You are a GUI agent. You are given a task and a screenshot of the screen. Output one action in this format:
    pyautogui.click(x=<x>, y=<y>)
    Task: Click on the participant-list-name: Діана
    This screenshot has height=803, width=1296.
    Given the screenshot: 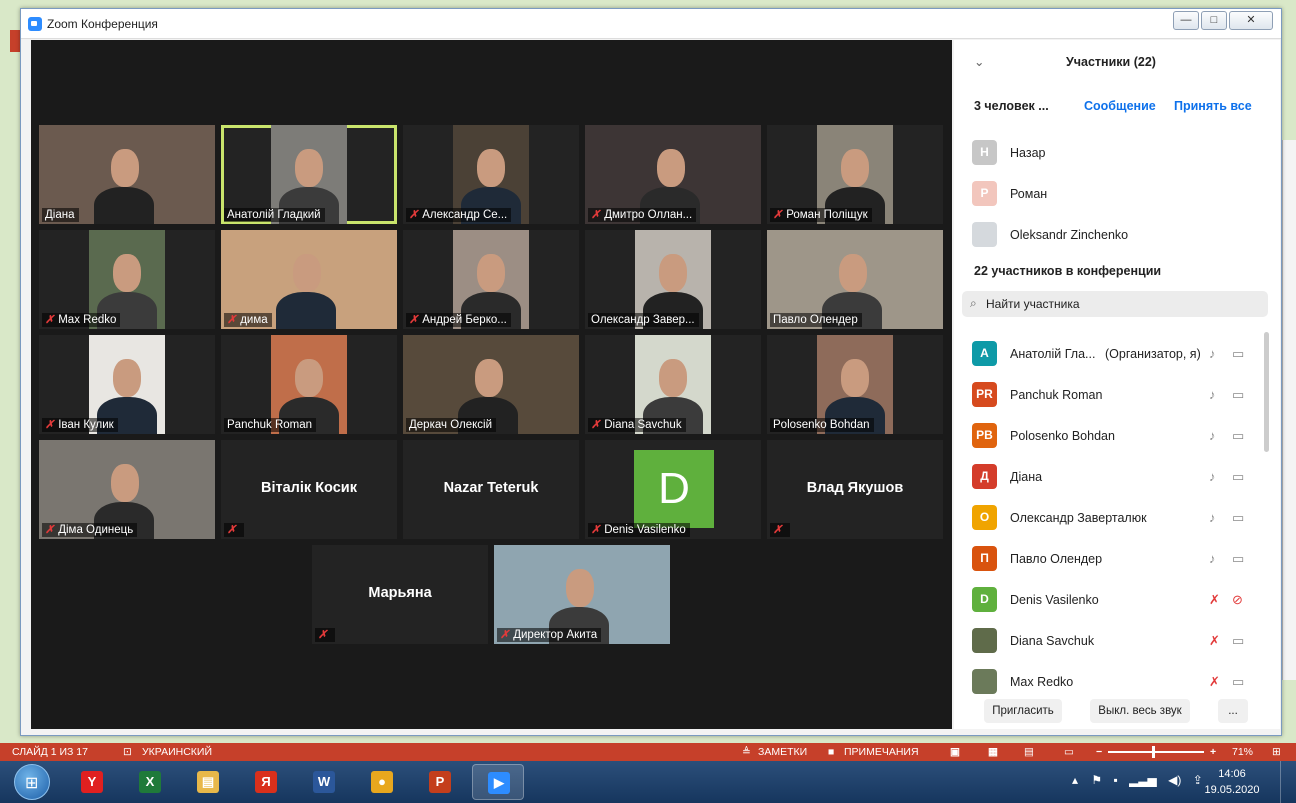 What is the action you would take?
    pyautogui.click(x=1026, y=477)
    